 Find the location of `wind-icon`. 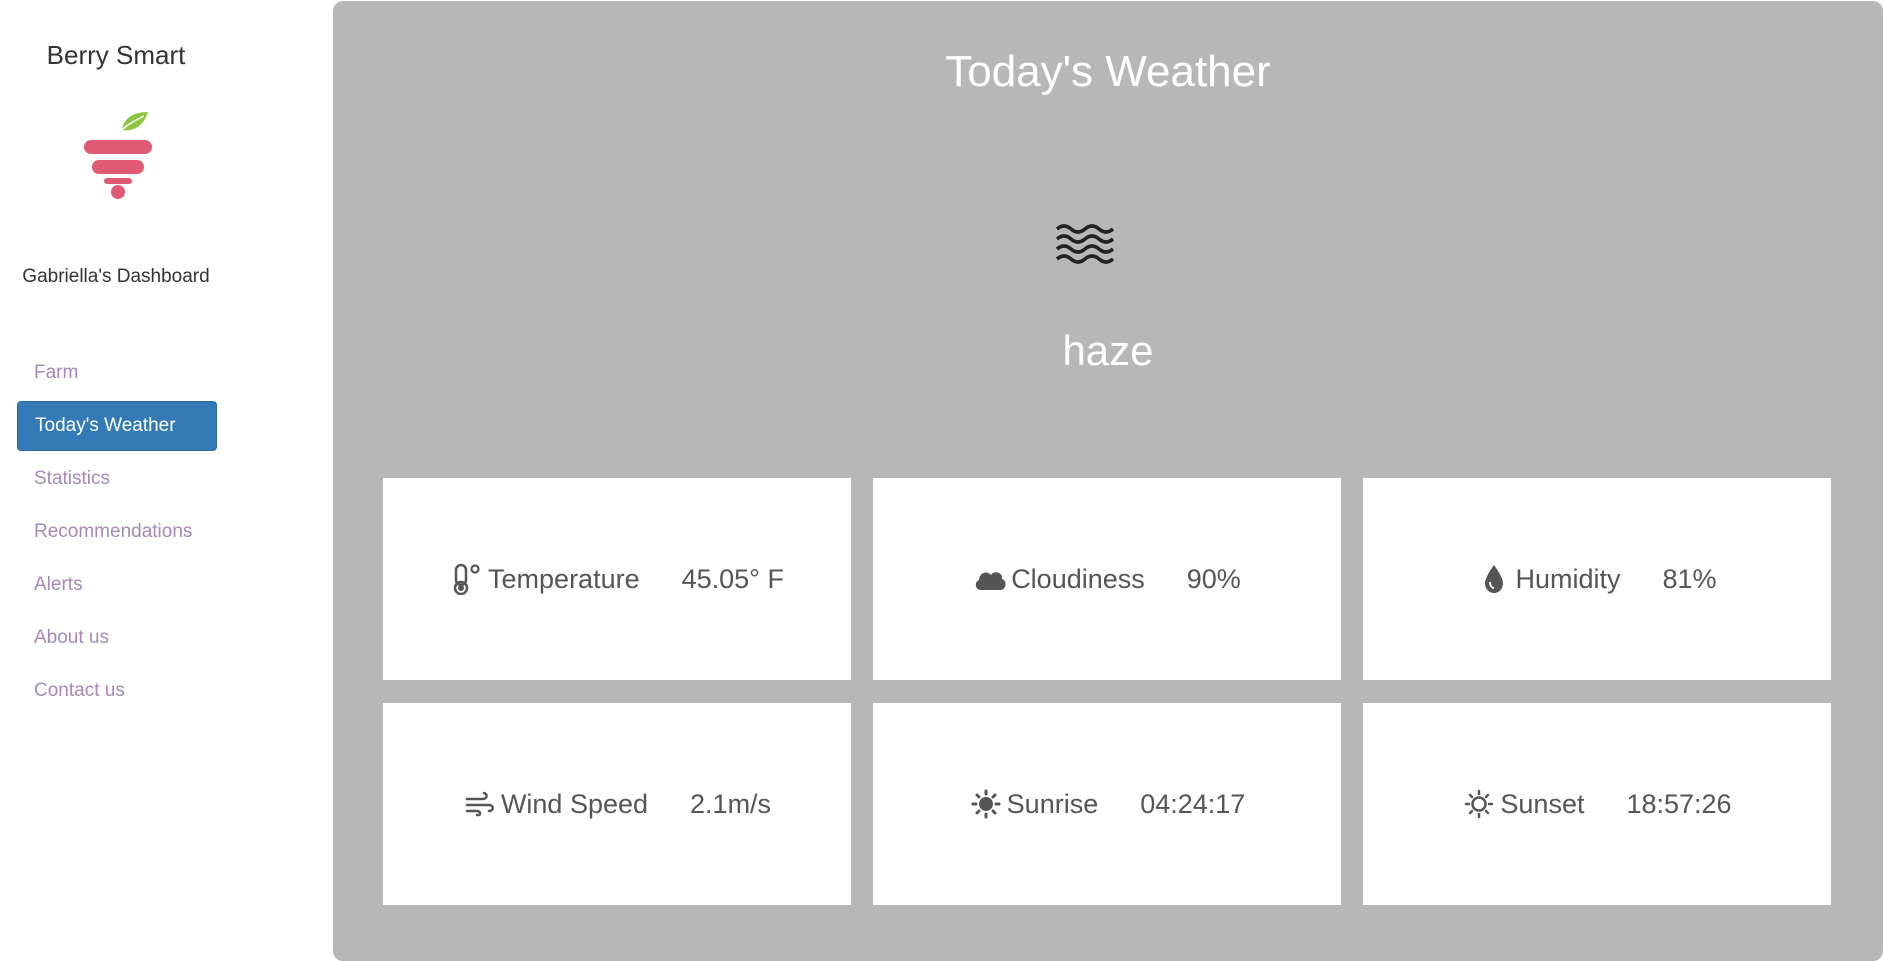

wind-icon is located at coordinates (480, 804).